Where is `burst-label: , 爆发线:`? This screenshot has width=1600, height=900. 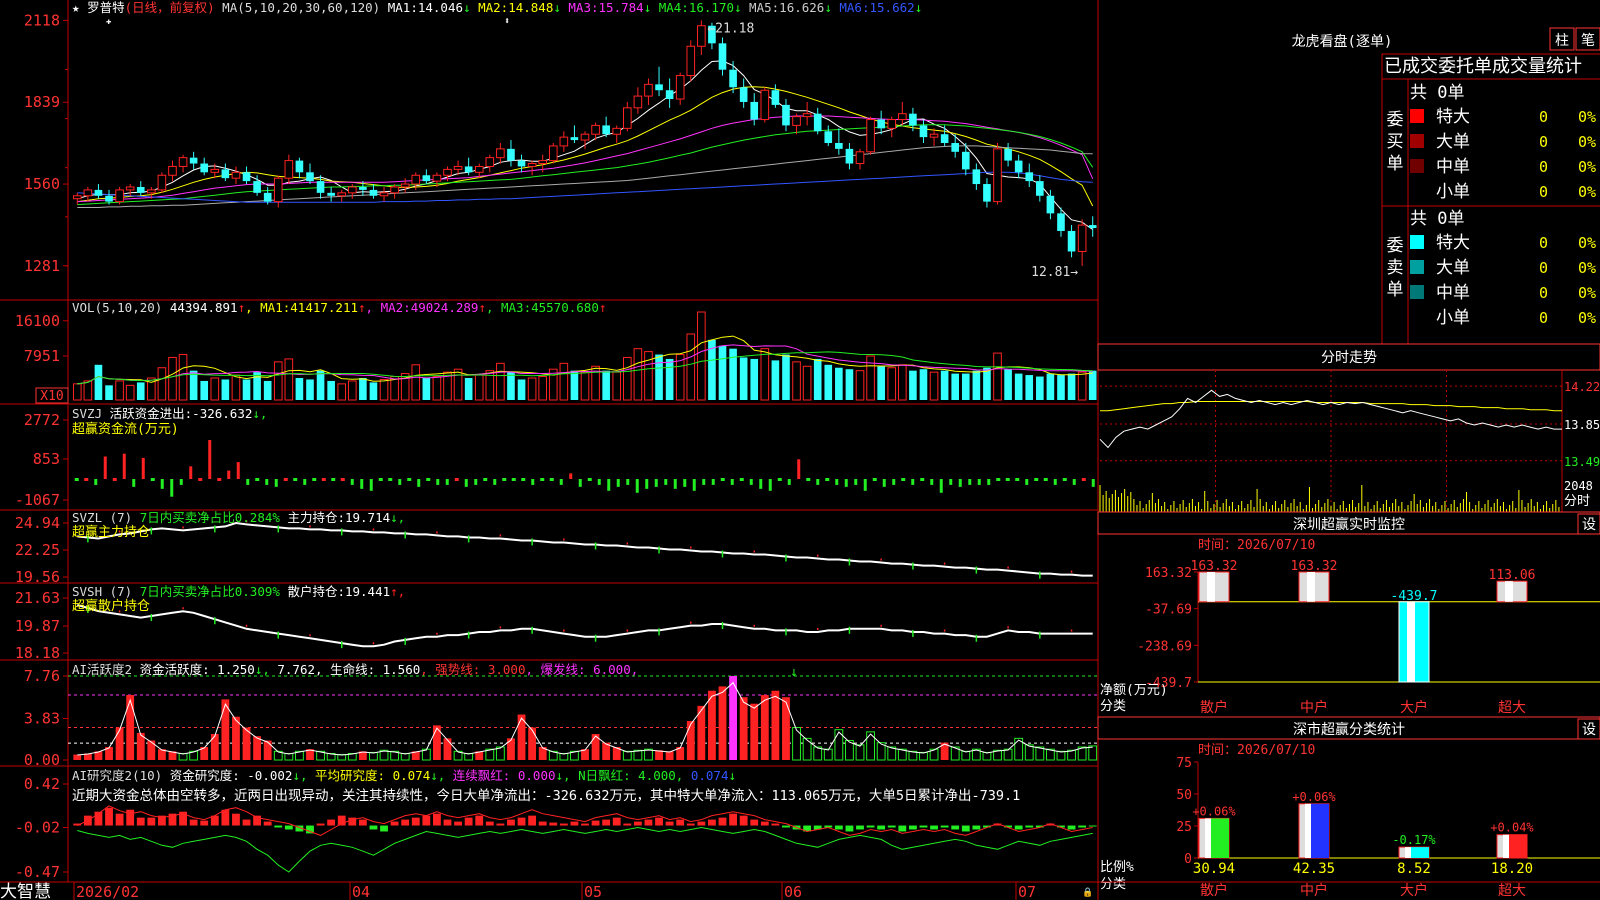
burst-label: , 爆发线: is located at coordinates (555, 669).